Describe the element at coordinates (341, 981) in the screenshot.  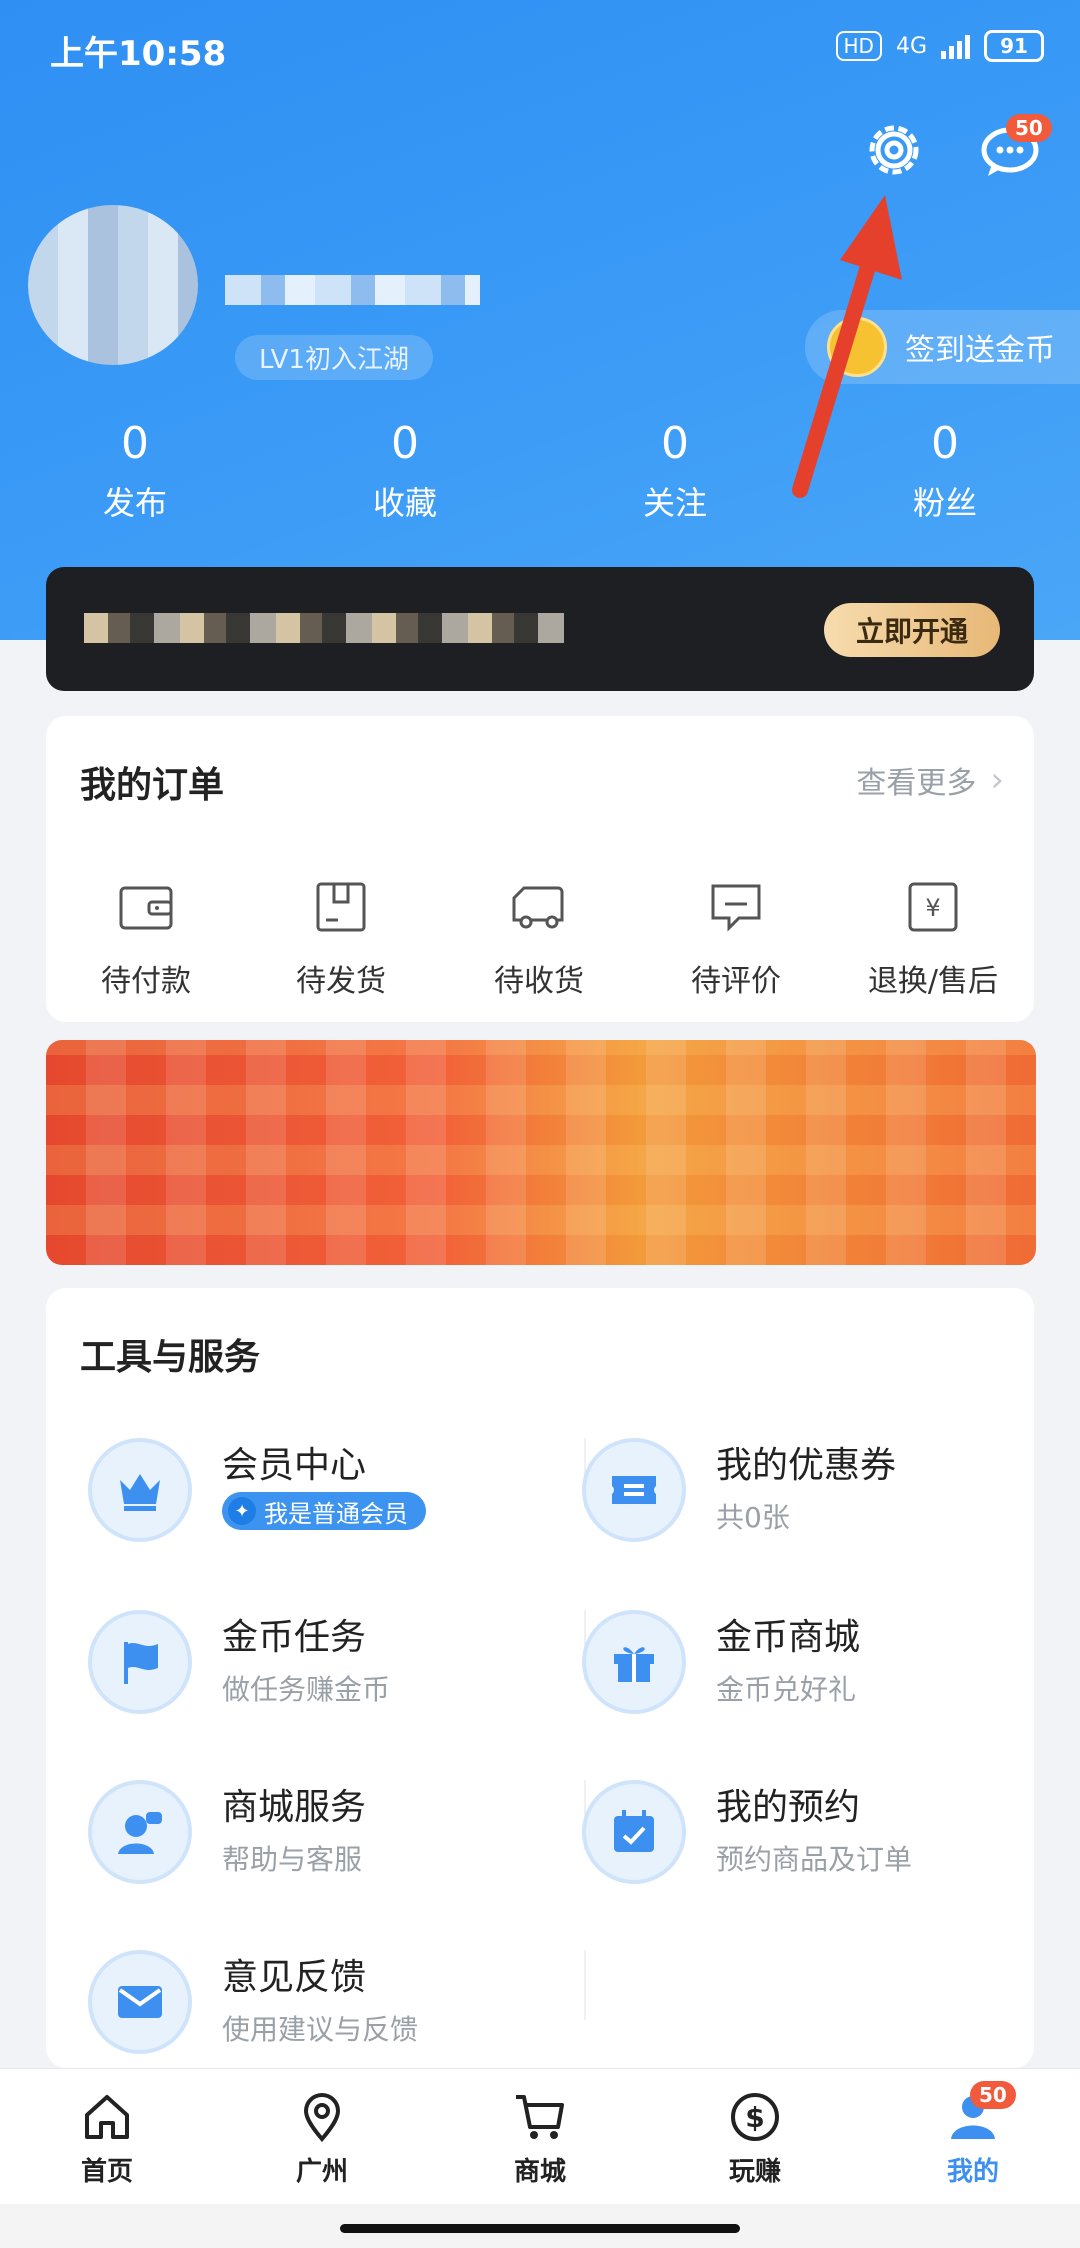
I see `order-label: 待发货` at that location.